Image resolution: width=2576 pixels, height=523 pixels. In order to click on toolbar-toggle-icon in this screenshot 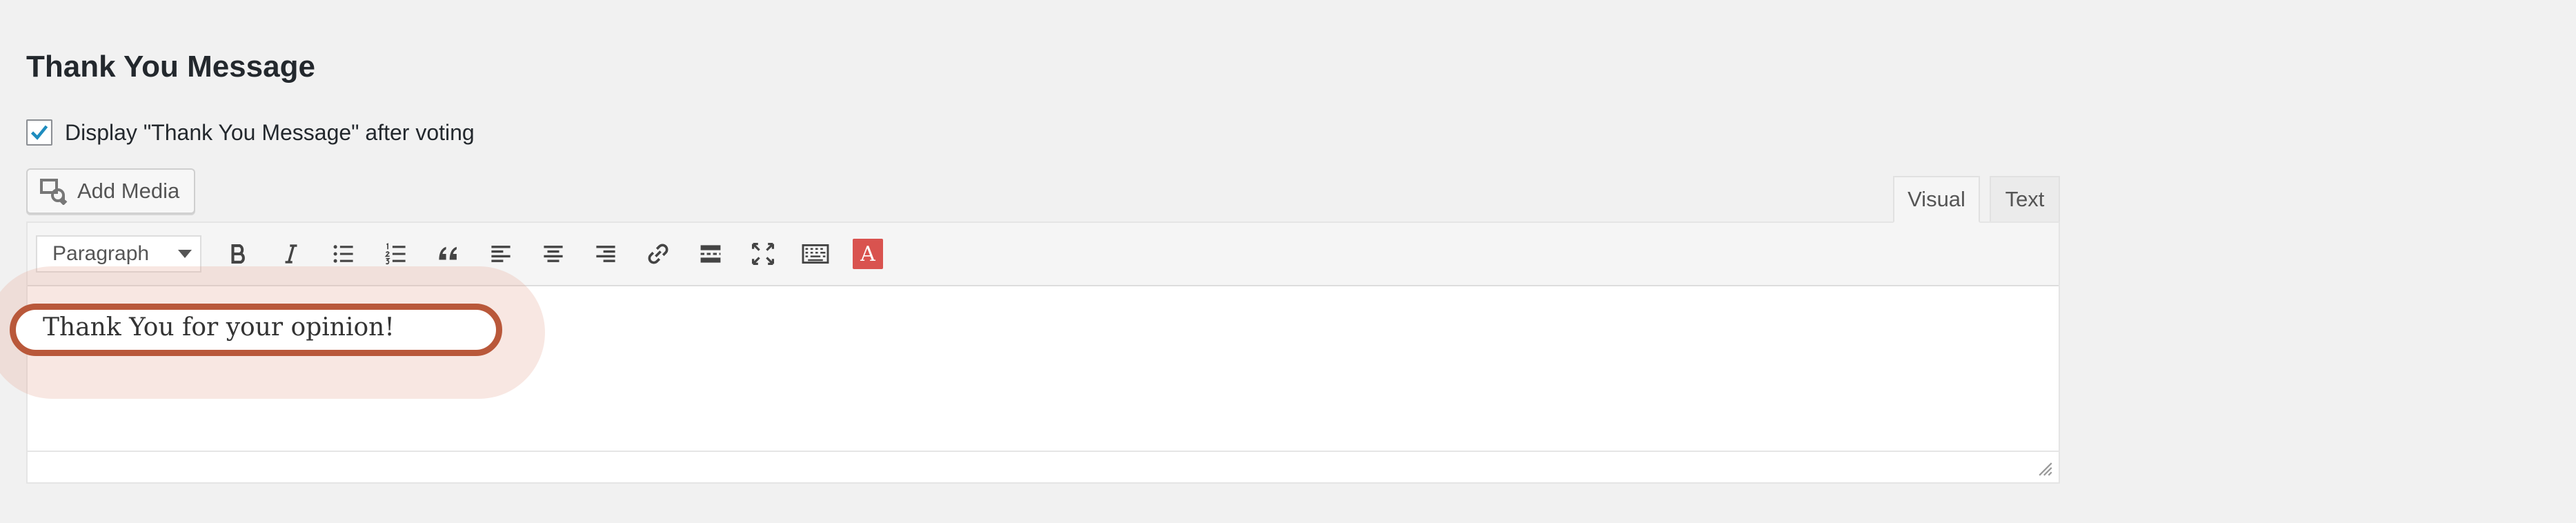, I will do `click(815, 254)`.